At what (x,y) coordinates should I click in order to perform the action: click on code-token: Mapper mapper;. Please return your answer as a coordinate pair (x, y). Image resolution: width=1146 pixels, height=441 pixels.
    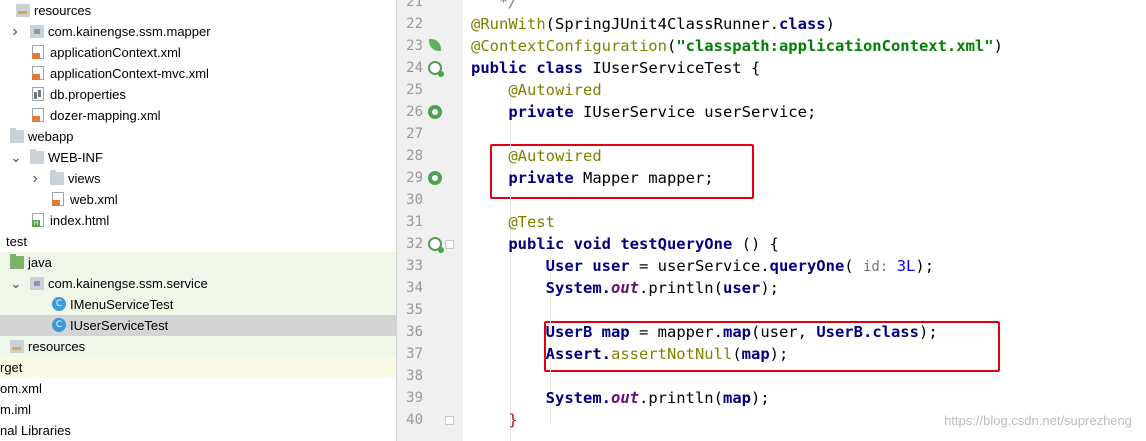
    Looking at the image, I should click on (648, 178).